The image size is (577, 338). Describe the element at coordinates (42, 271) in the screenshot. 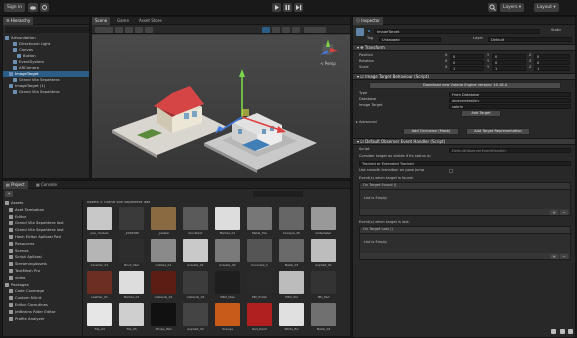

I see `project-folder-item: TextMesh Pro` at that location.